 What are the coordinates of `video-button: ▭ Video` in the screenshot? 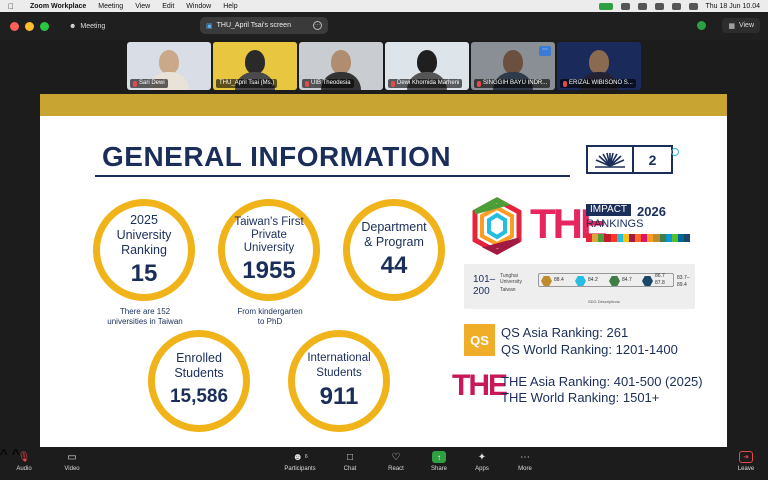 It's located at (72, 462).